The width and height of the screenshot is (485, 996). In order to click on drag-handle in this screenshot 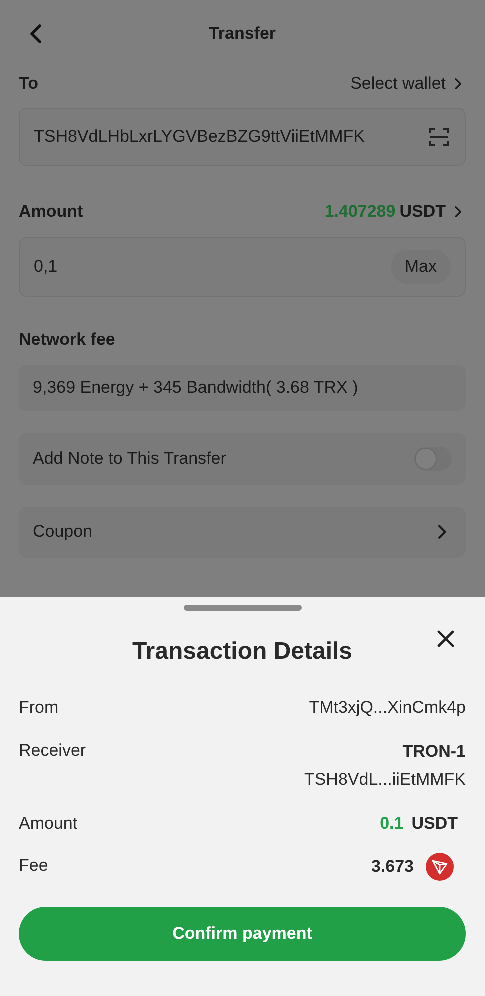, I will do `click(243, 608)`.